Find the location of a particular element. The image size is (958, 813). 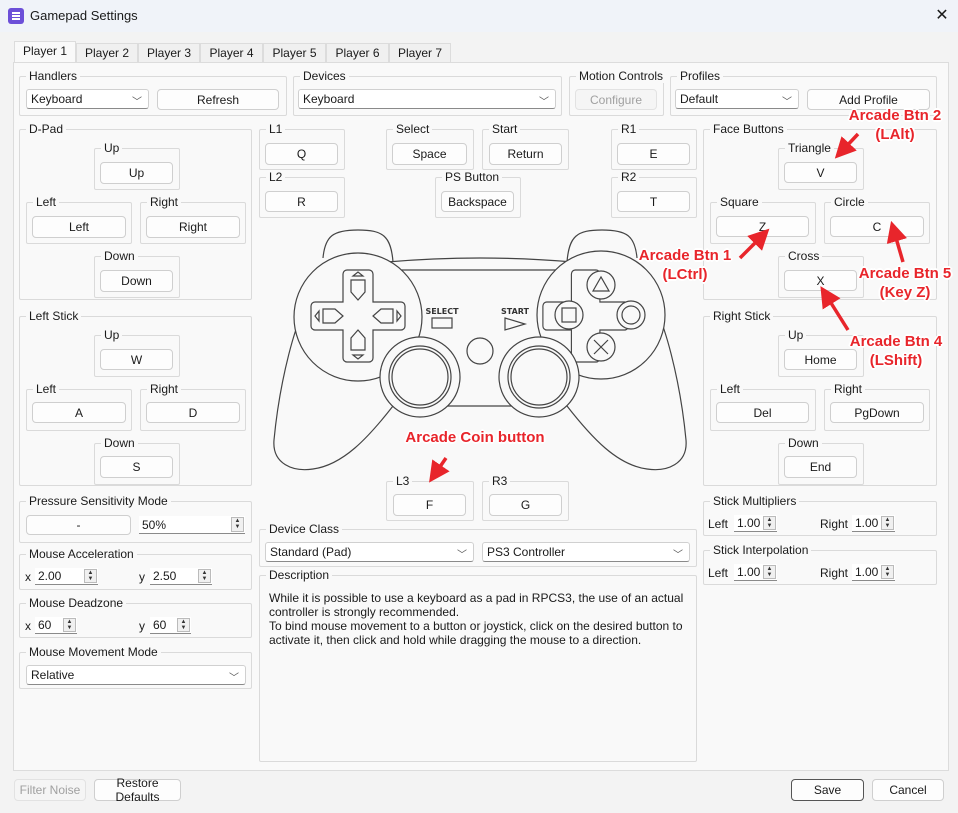

configure-button: Configure is located at coordinates (616, 99).